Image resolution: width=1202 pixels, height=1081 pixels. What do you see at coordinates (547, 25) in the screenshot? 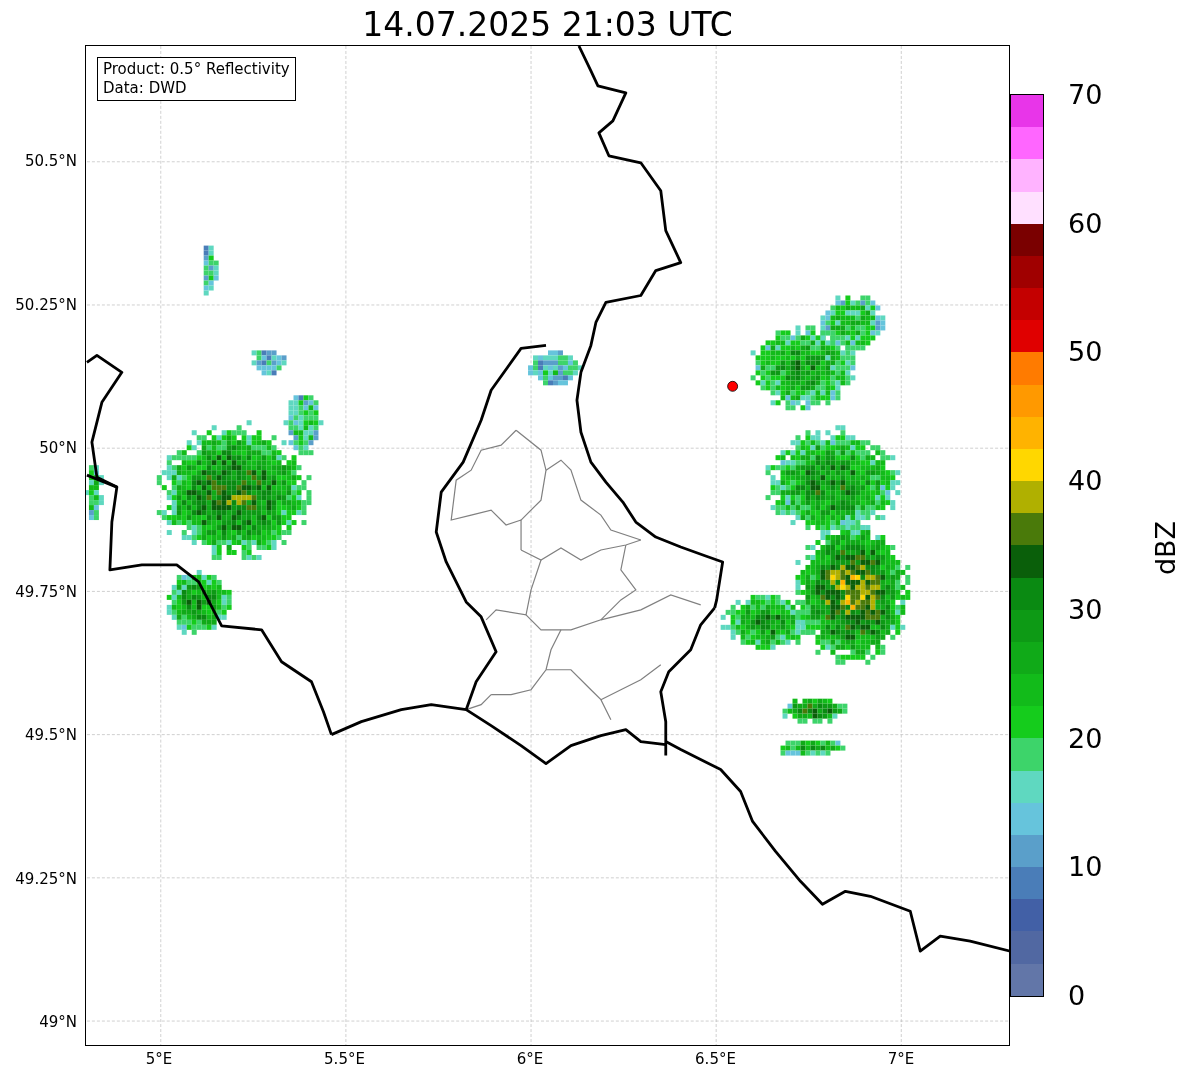
I see `plot-title: 14.07.2025 21:03 UTC` at bounding box center [547, 25].